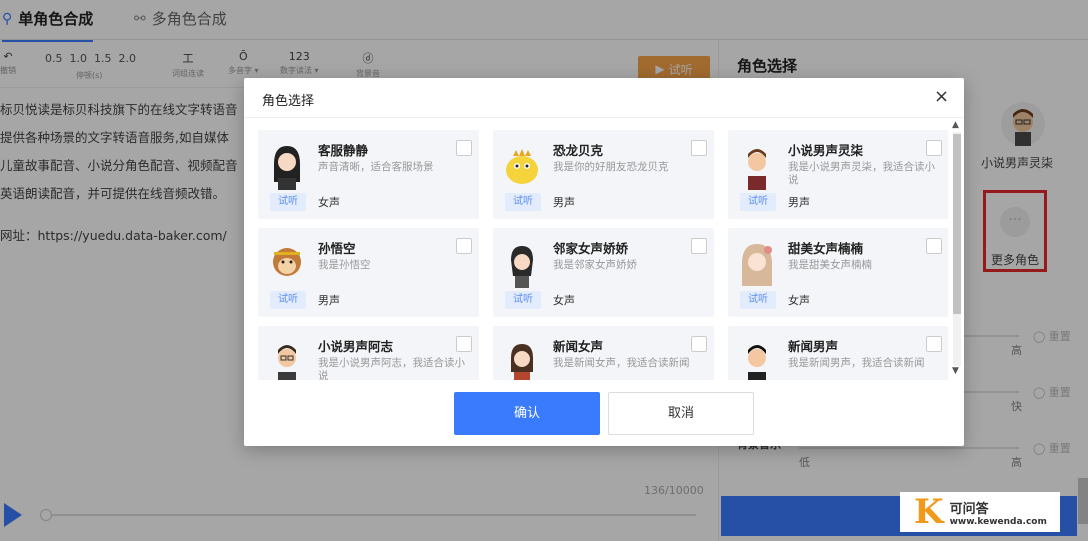  Describe the element at coordinates (861, 173) in the screenshot. I see `role-desc: 我是小说男声灵柒，我适合读小说` at that location.